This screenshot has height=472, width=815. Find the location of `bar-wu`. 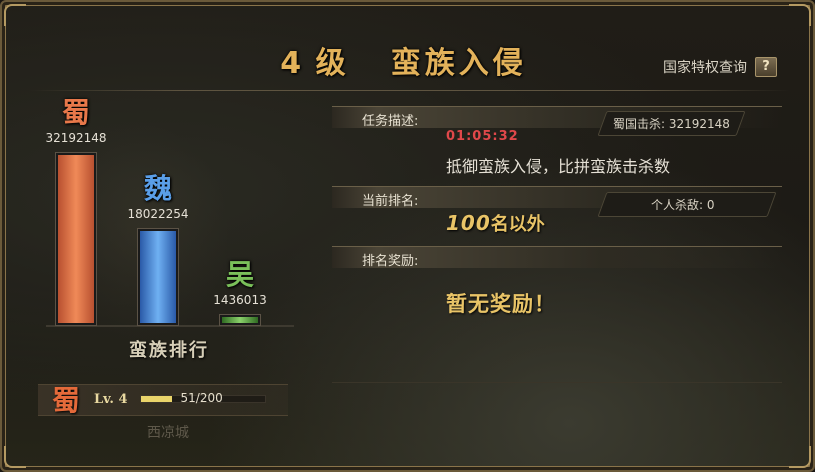

bar-wu is located at coordinates (240, 320).